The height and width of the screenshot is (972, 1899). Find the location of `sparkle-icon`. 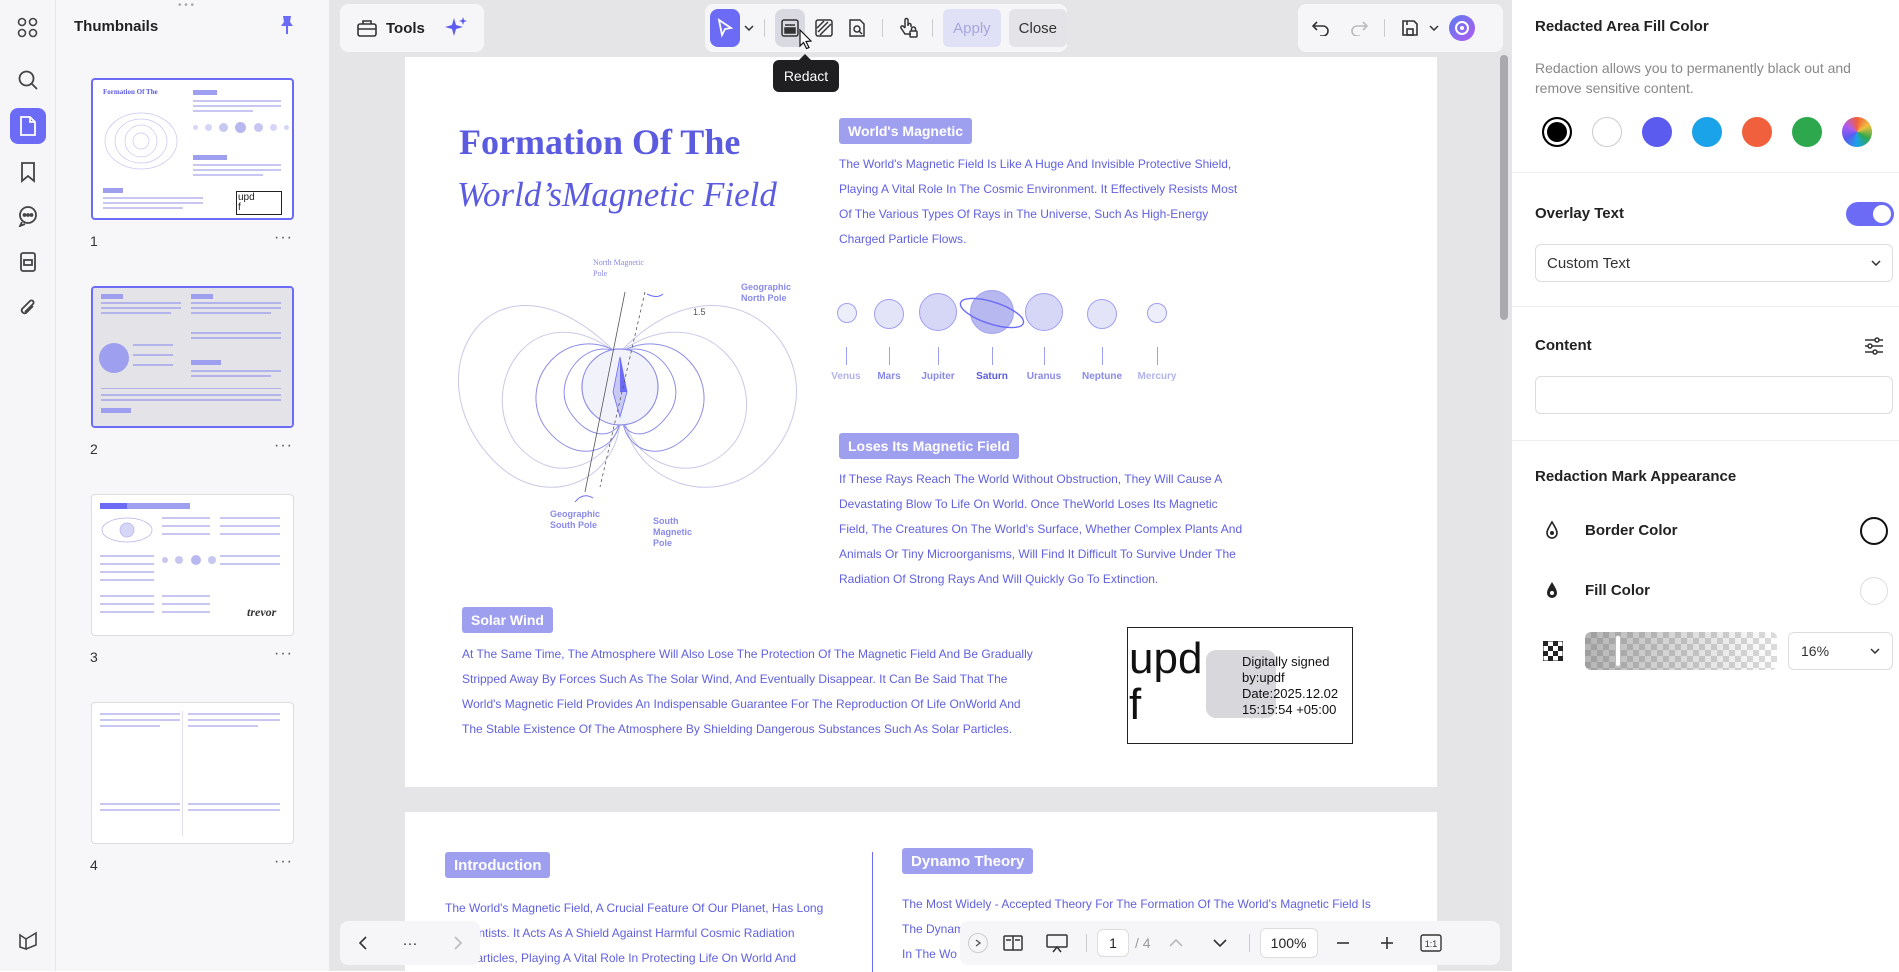

sparkle-icon is located at coordinates (455, 26).